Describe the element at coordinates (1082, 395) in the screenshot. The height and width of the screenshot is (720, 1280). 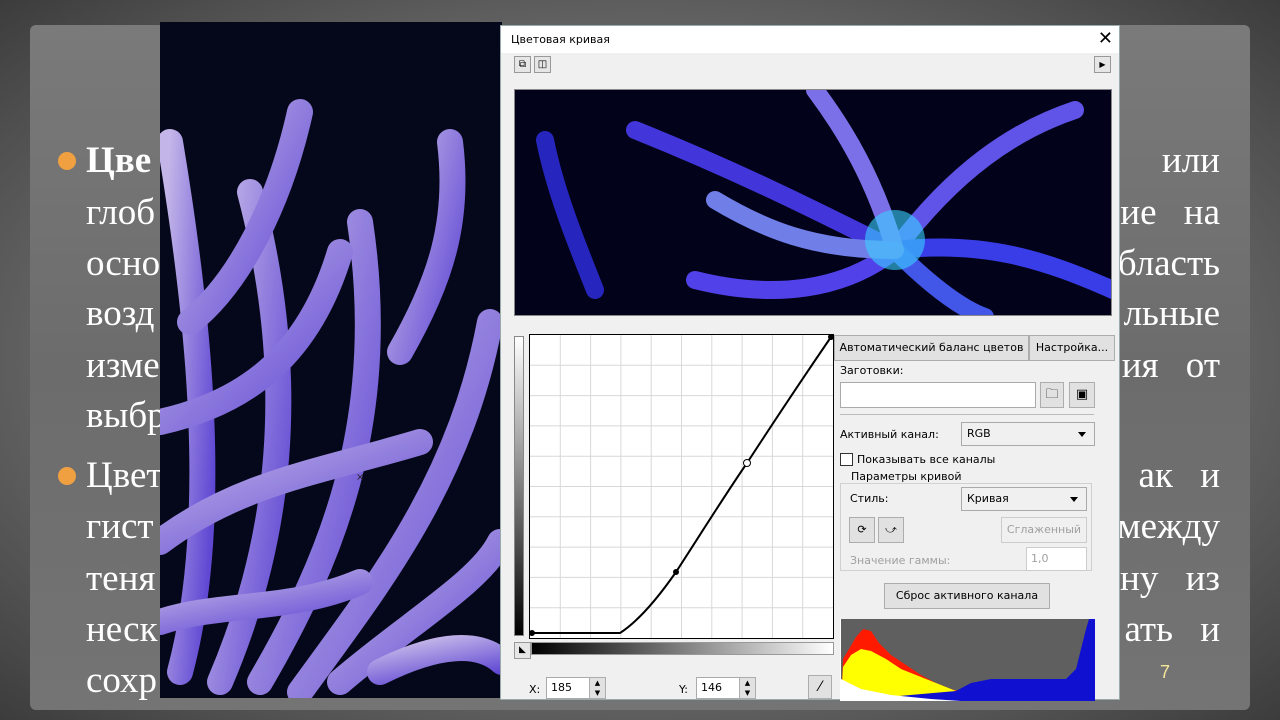
I see `save-icon: ▣` at that location.